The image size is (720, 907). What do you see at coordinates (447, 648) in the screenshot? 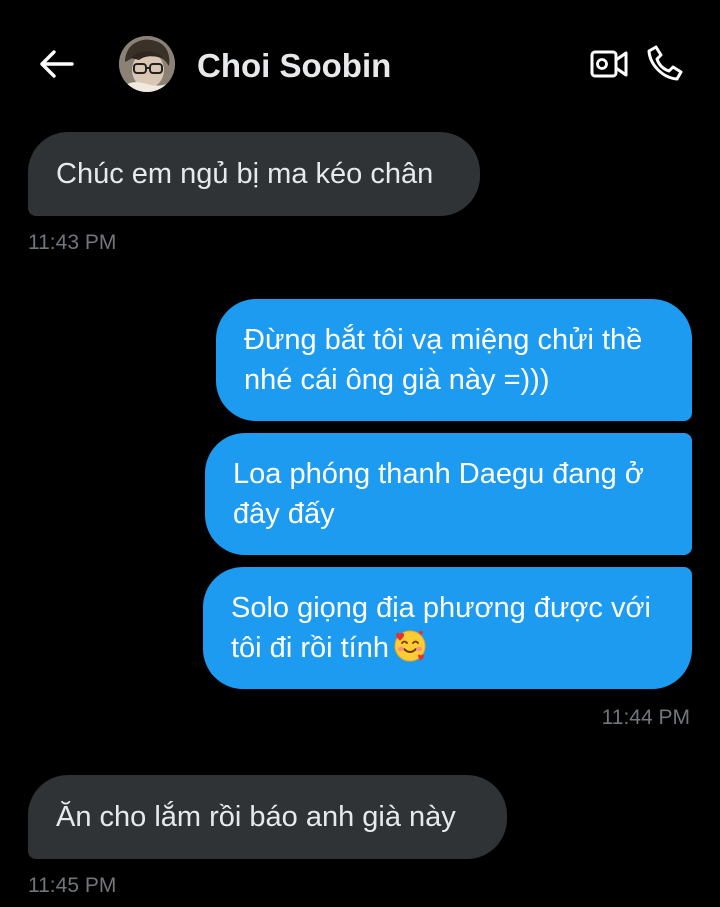
I see `message-text-with-emoji: tôi đi rồi tính` at bounding box center [447, 648].